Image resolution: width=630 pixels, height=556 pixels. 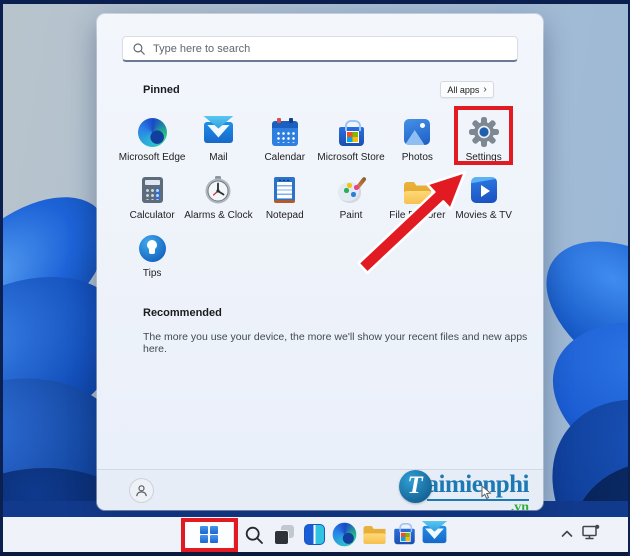 I want to click on app-label: Mail, so click(x=218, y=157).